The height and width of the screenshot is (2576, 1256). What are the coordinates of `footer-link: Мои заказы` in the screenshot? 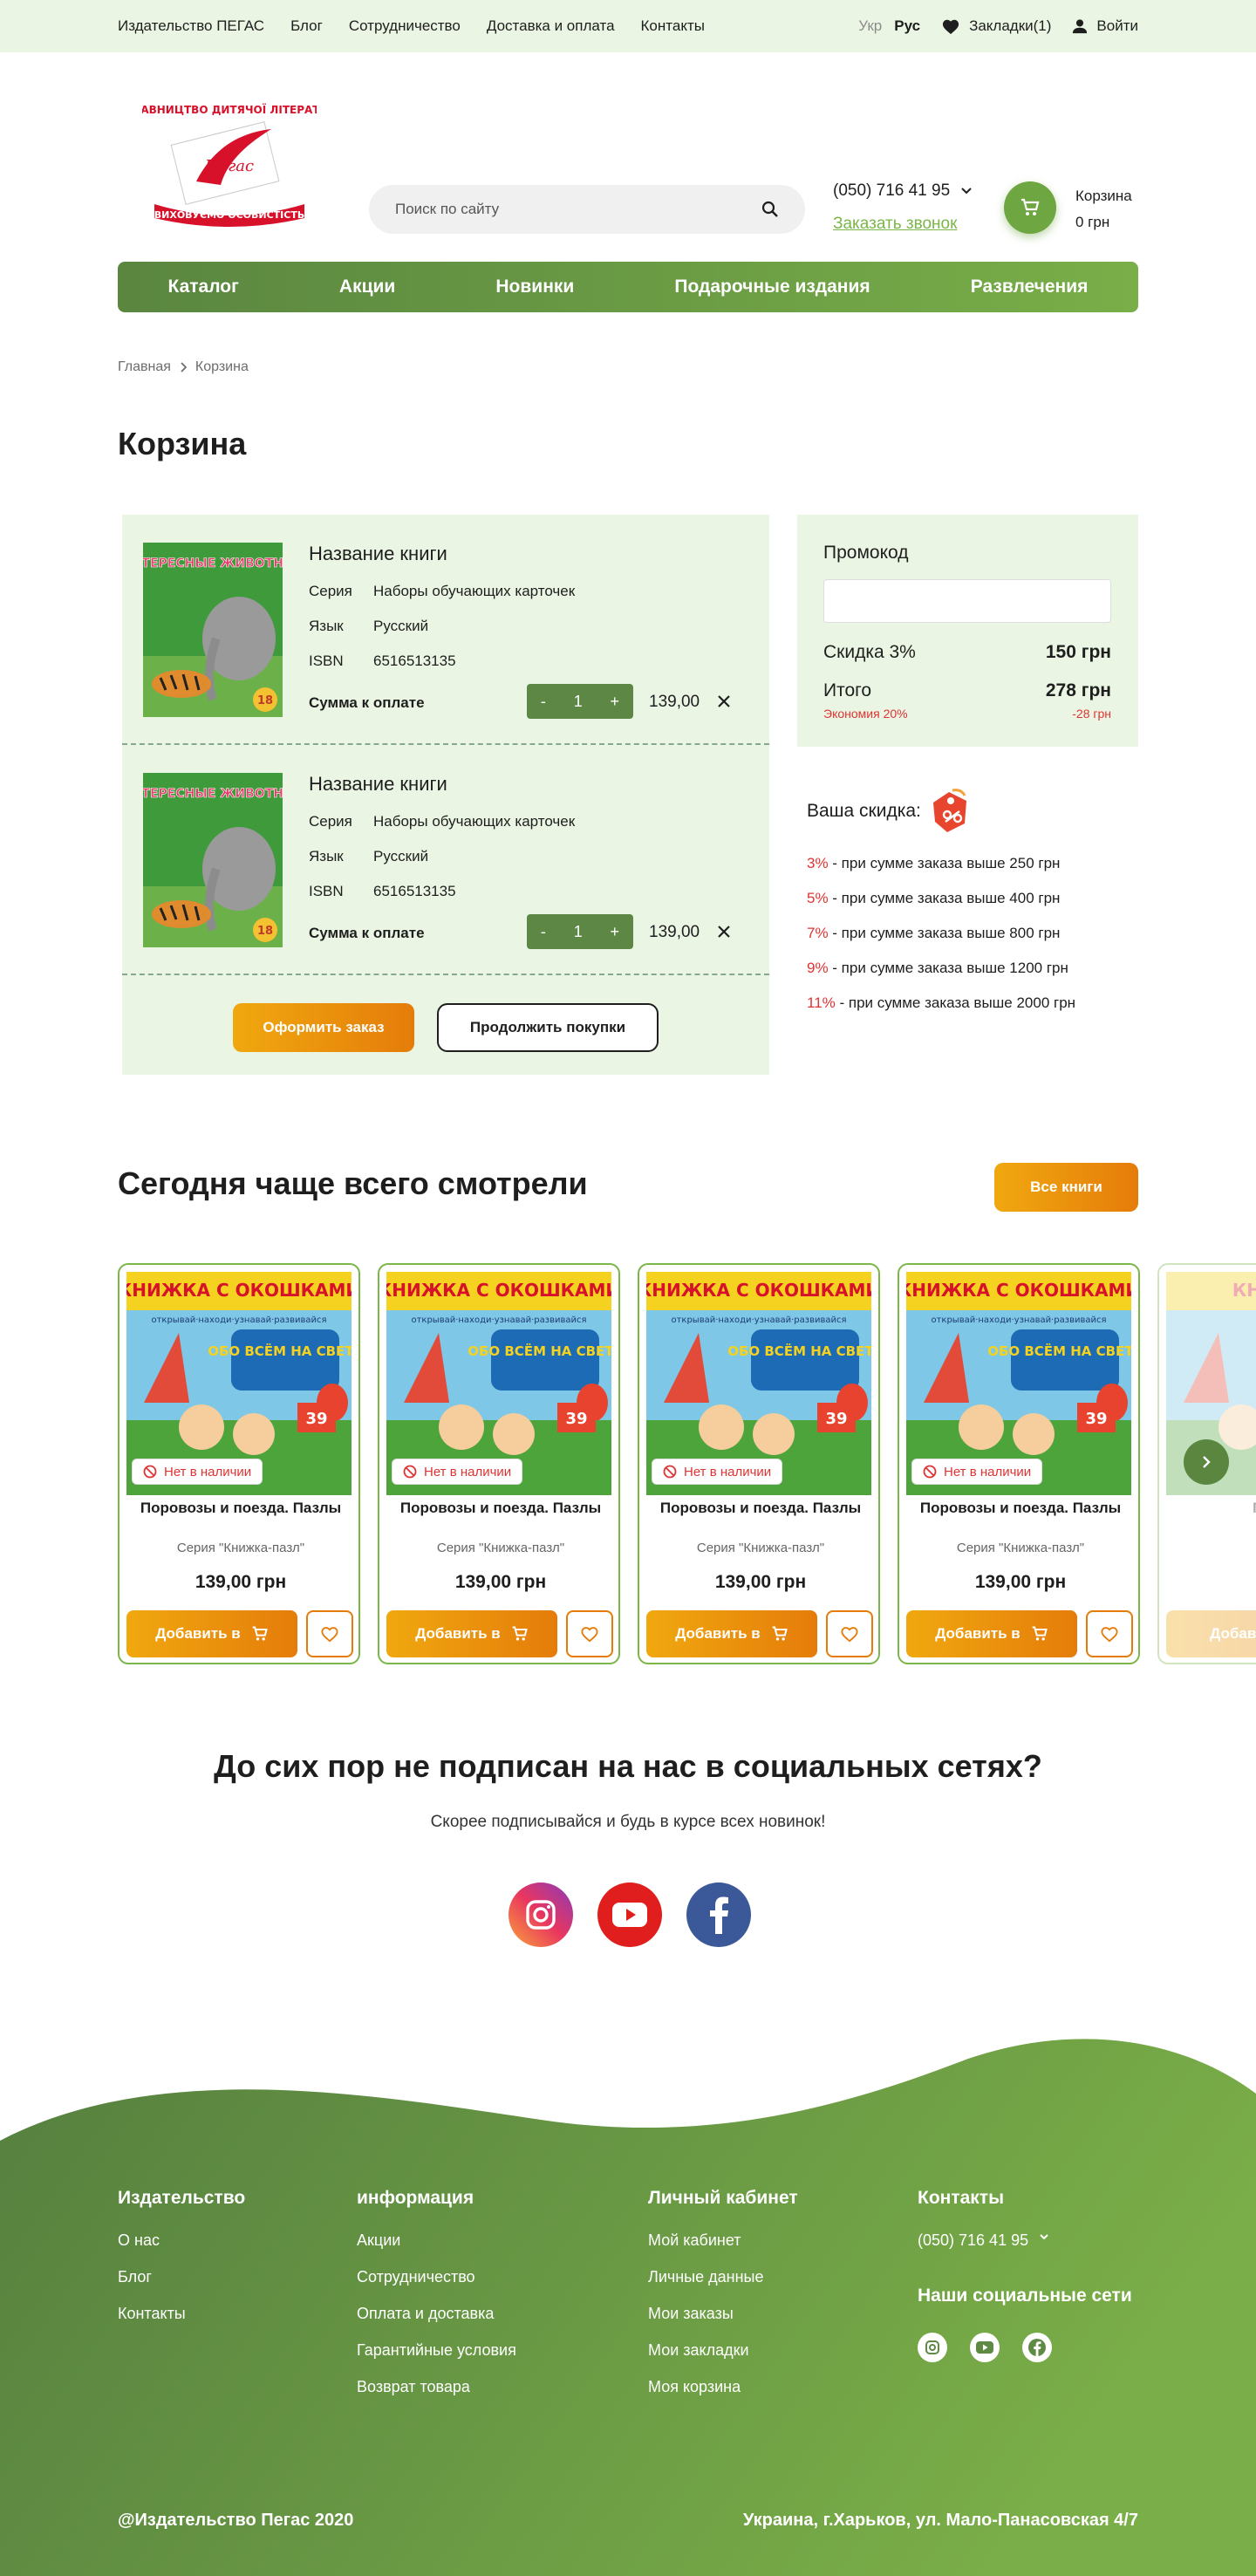 It's located at (723, 2323).